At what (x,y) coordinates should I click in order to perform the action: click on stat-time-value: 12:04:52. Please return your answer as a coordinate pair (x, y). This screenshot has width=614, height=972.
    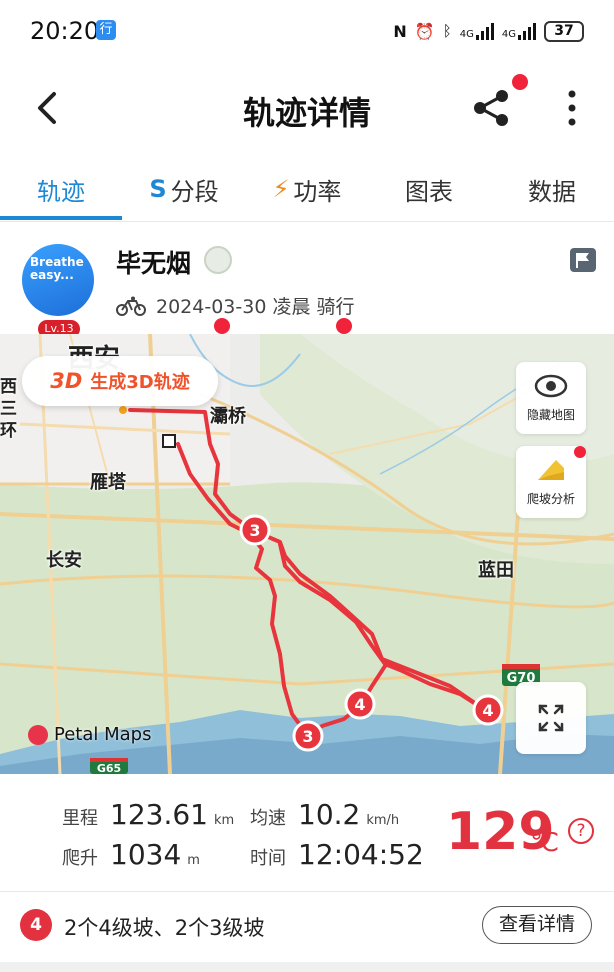
    Looking at the image, I should click on (361, 854).